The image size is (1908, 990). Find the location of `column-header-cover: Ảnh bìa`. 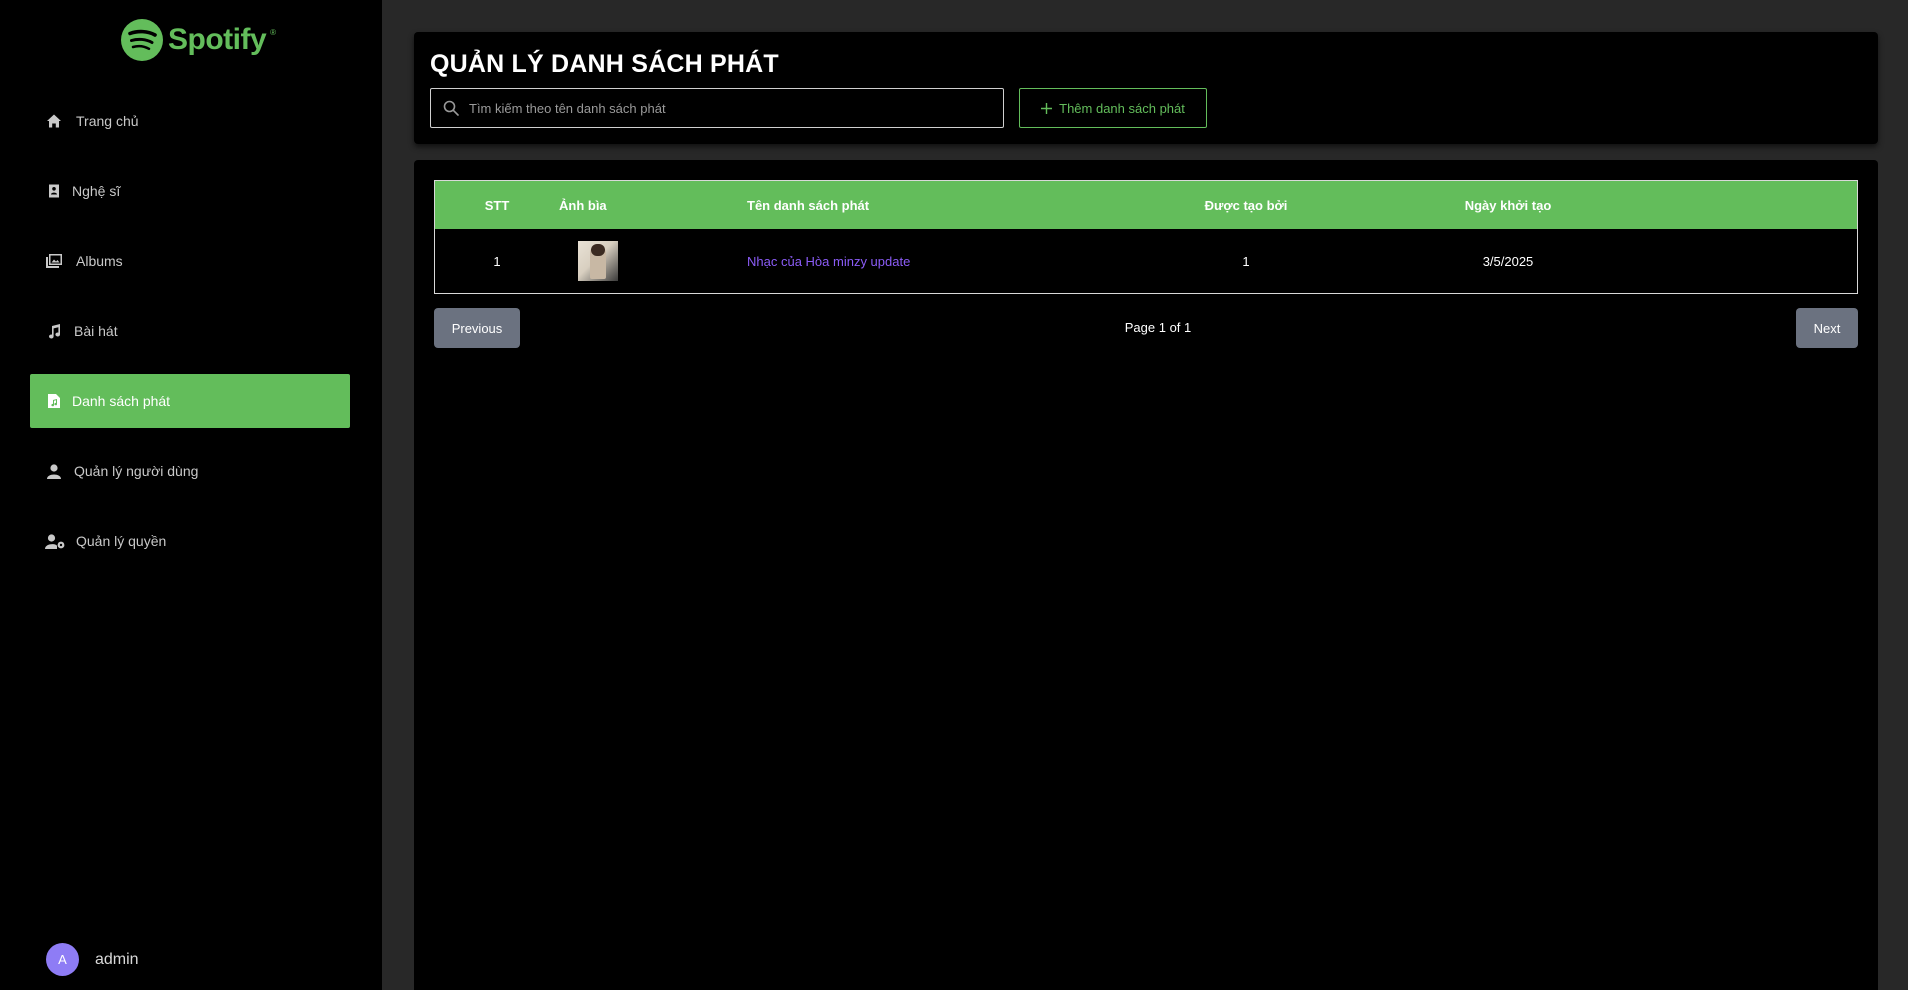

column-header-cover: Ảnh bìa is located at coordinates (583, 205).